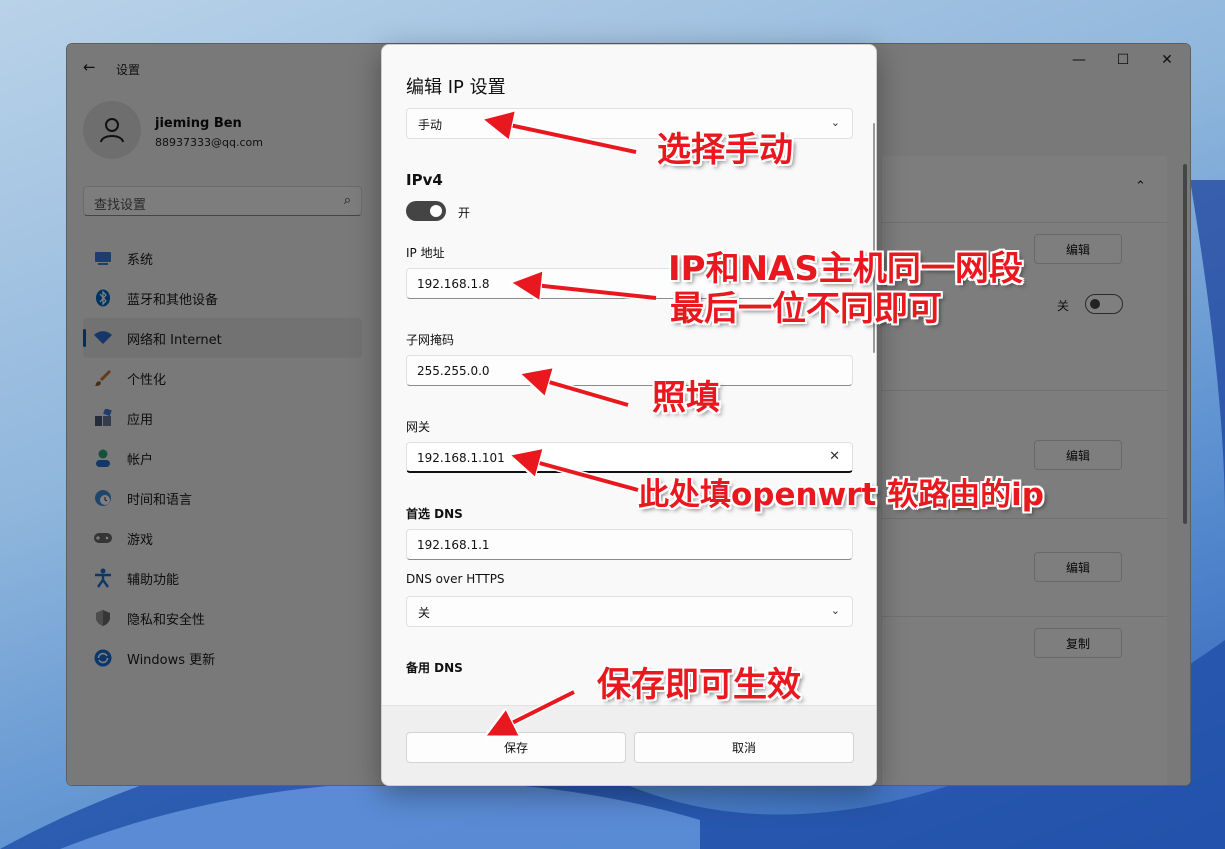  I want to click on gateway-label: 网关, so click(418, 427).